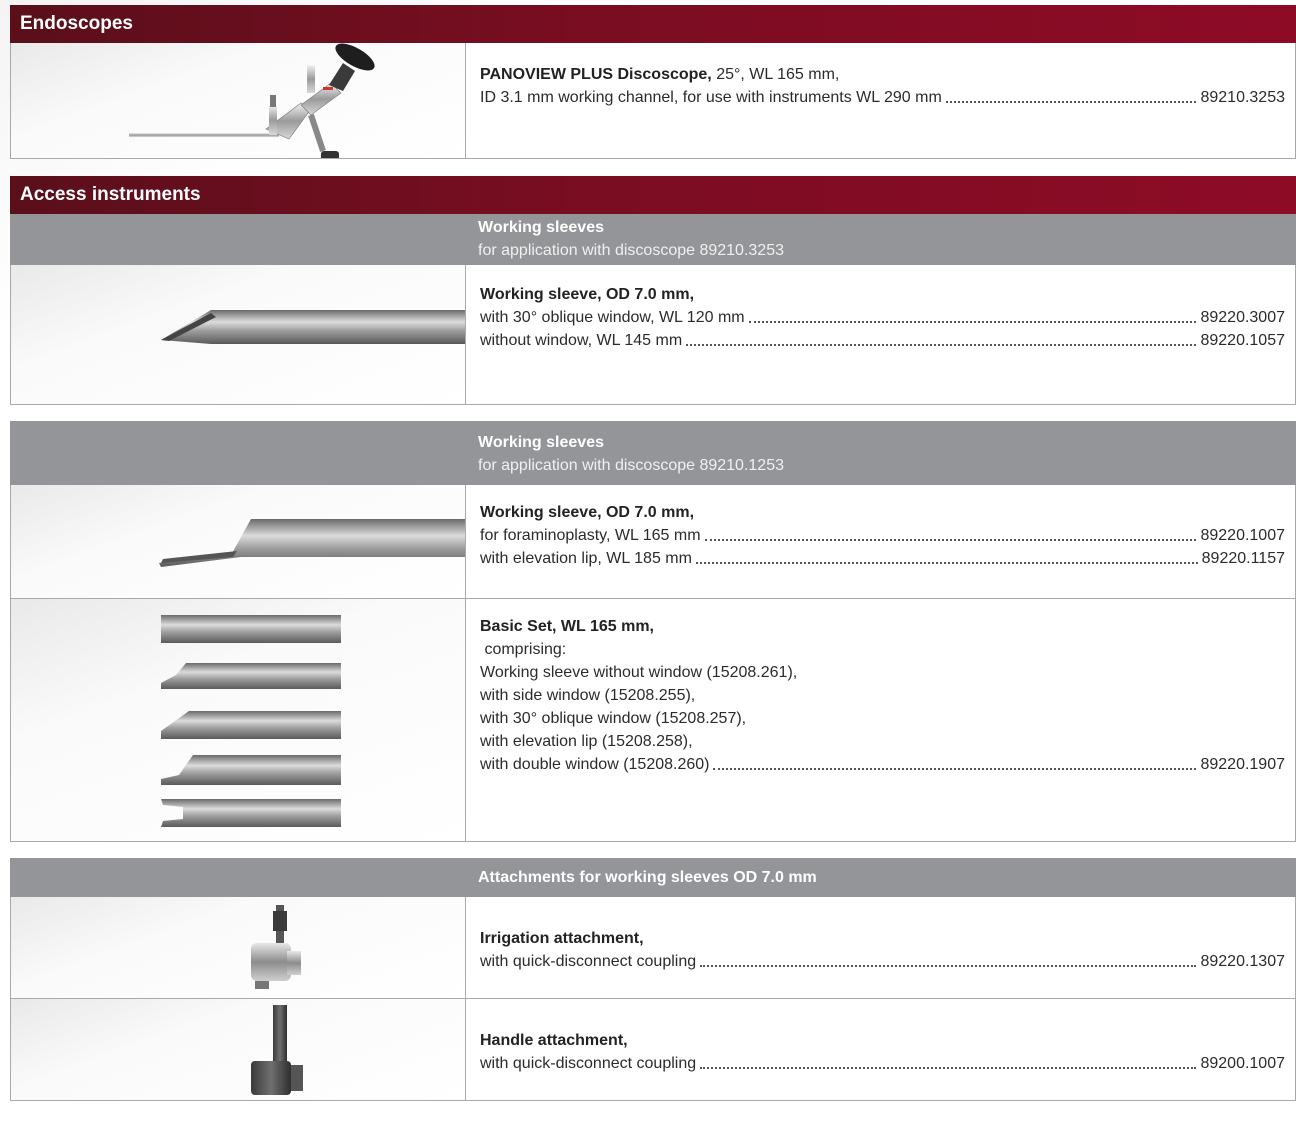 The image size is (1296, 1130). Describe the element at coordinates (238, 720) in the screenshot. I see `basic-set-image` at that location.